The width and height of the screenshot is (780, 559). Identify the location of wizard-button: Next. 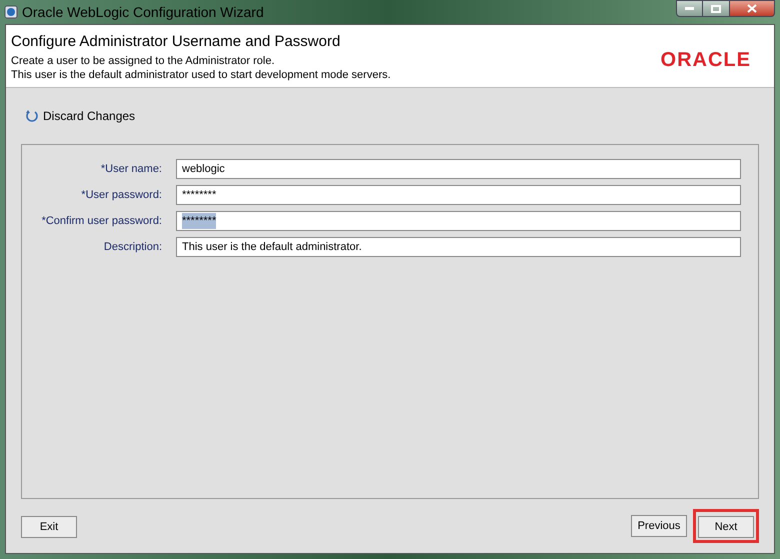
(726, 527).